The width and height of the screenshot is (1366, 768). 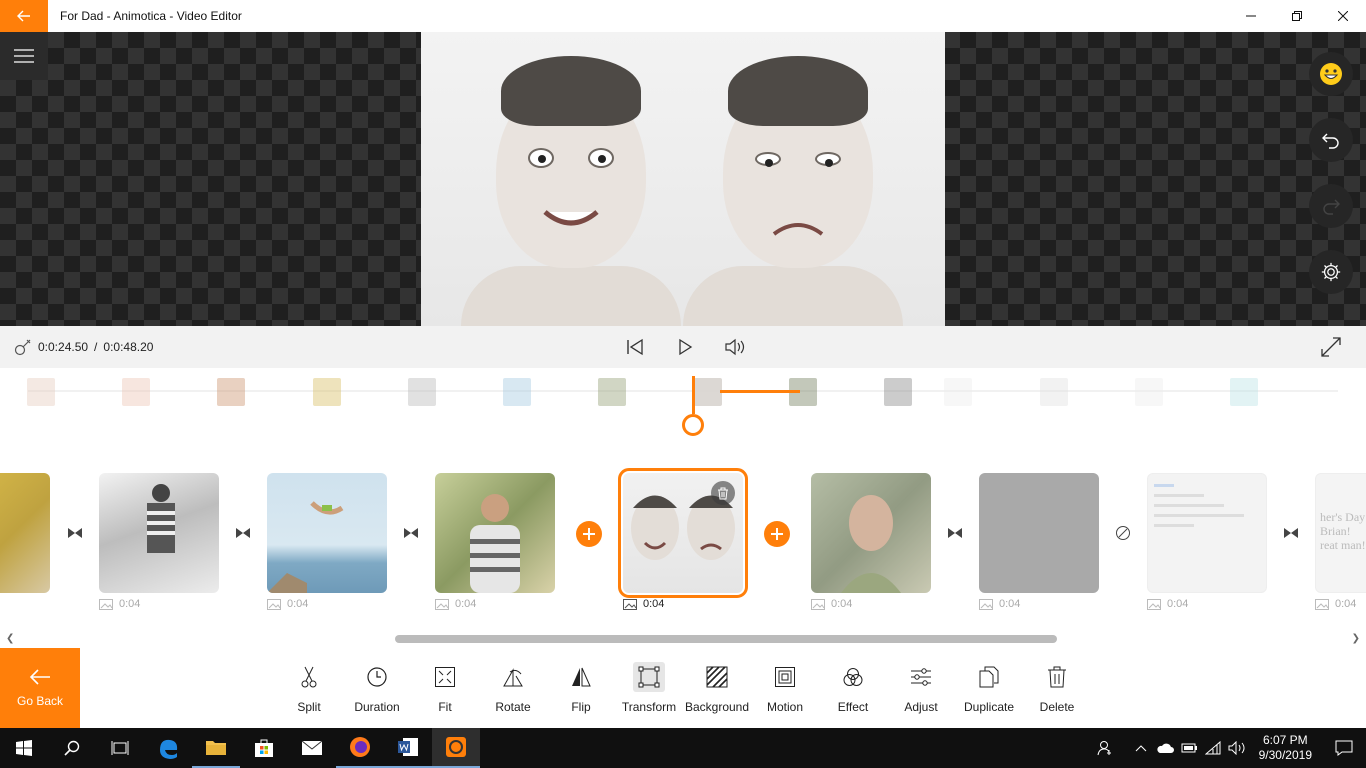 I want to click on fullscreen-button, so click(x=1331, y=349).